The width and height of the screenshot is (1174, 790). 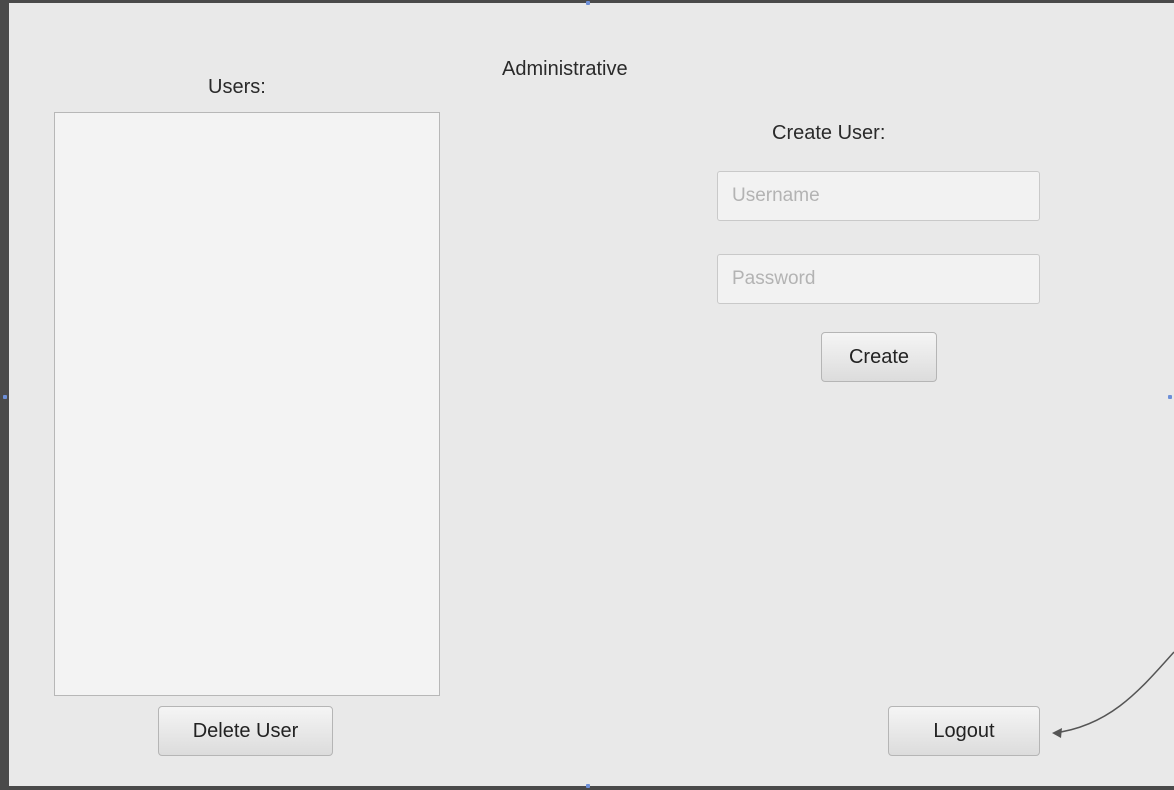 What do you see at coordinates (588, 786) in the screenshot?
I see `resize-handle-bottom` at bounding box center [588, 786].